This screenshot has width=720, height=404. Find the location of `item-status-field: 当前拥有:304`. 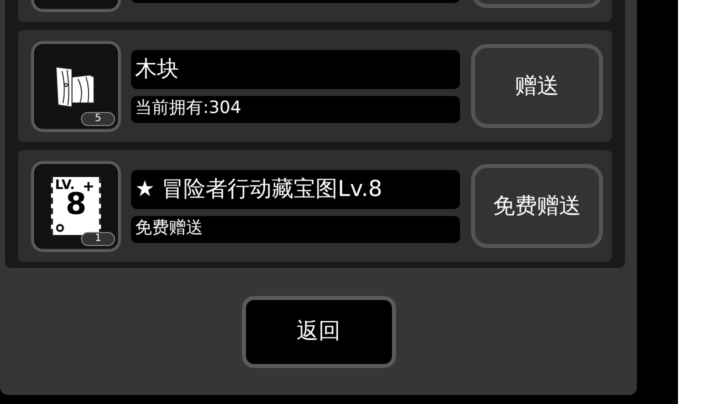

item-status-field: 当前拥有:304 is located at coordinates (295, 109).